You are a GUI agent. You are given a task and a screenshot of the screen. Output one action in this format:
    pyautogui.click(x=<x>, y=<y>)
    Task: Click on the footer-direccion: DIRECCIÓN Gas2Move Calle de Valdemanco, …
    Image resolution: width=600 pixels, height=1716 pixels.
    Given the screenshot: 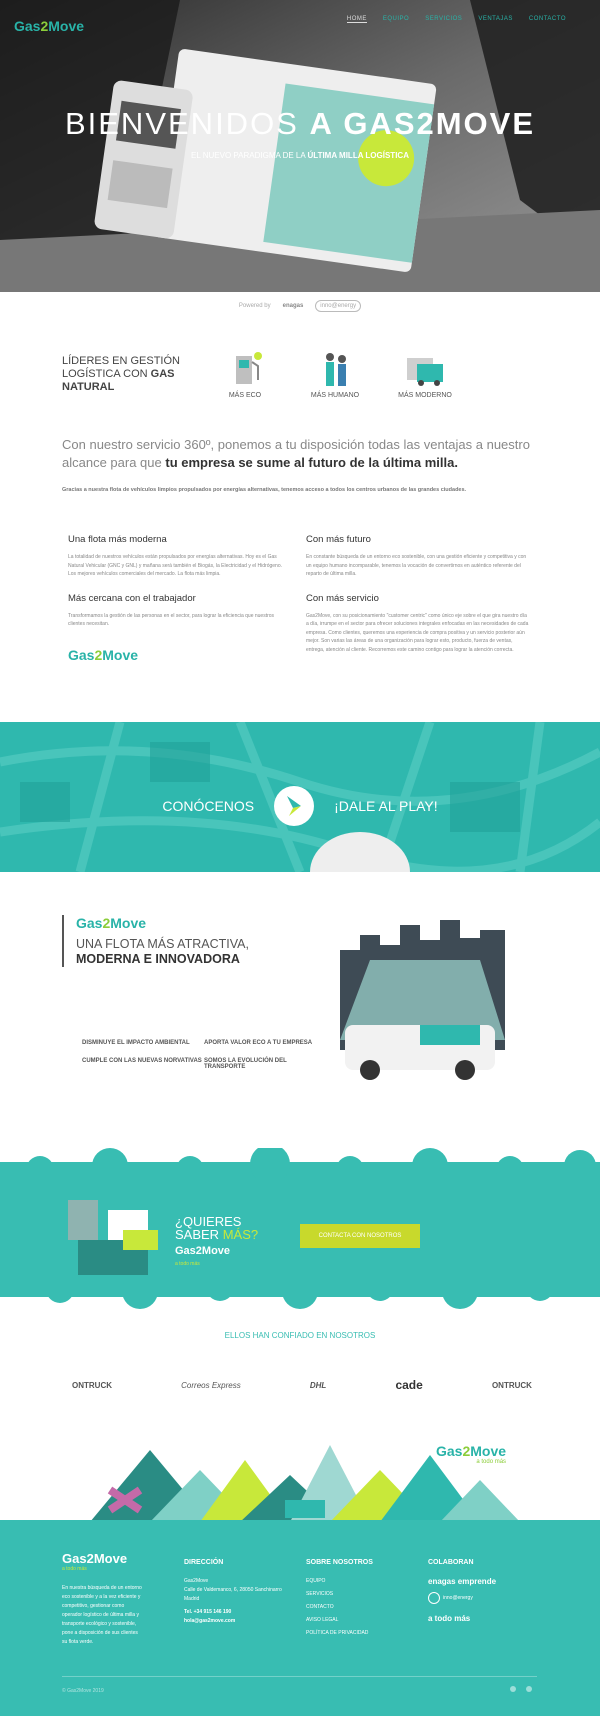 What is the action you would take?
    pyautogui.click(x=239, y=1592)
    